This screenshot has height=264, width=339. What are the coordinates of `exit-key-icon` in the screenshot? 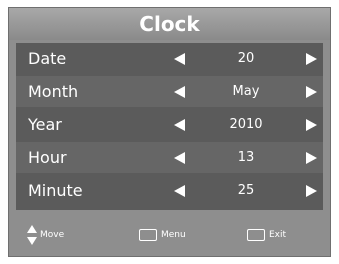 It's located at (256, 234).